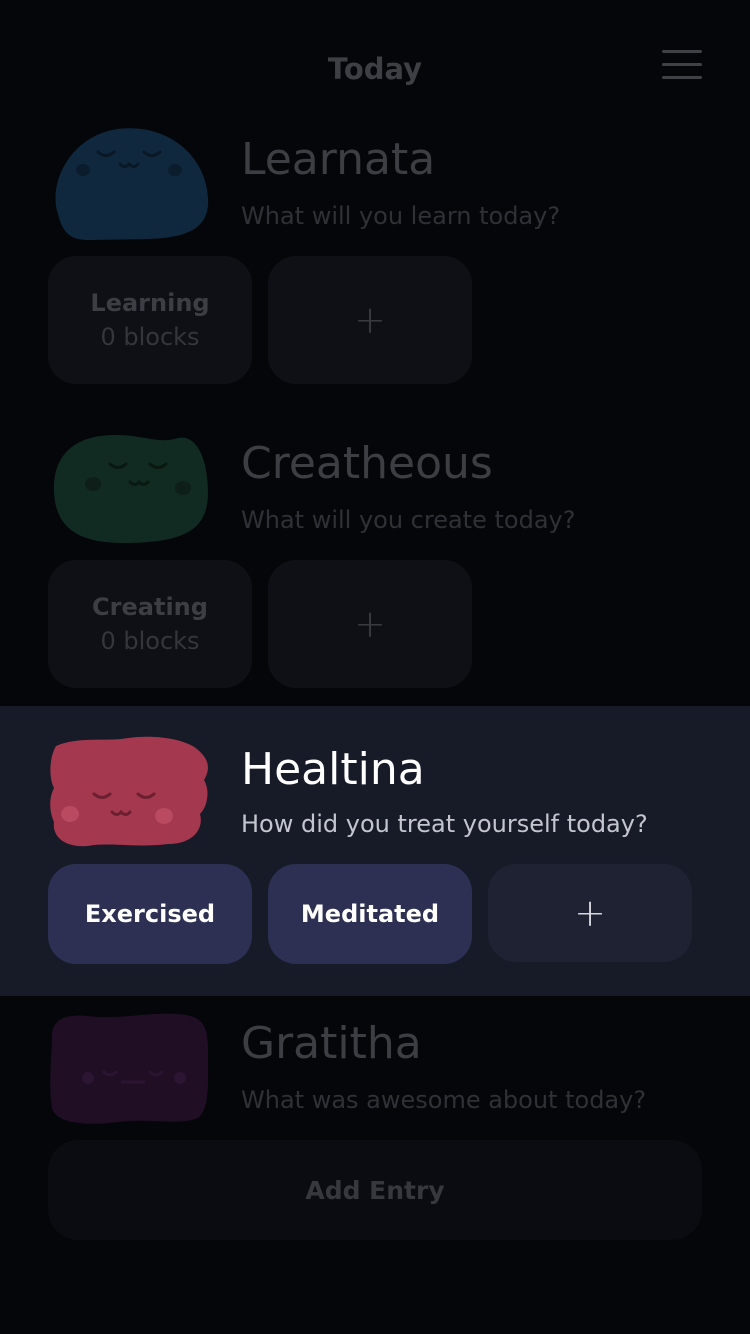 This screenshot has height=1334, width=750. I want to click on section-title: Gratitha, so click(331, 1043).